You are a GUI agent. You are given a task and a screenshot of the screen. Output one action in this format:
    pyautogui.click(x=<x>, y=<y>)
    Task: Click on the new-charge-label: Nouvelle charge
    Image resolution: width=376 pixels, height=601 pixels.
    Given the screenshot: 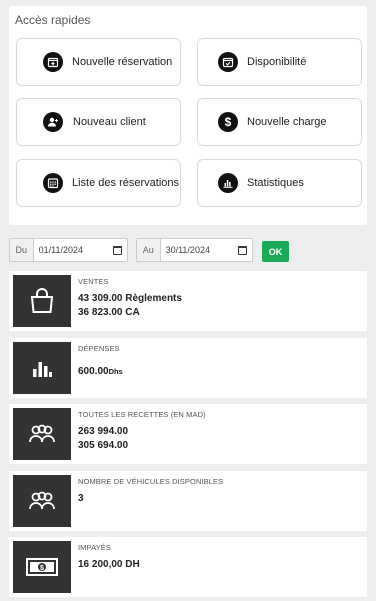 What is the action you would take?
    pyautogui.click(x=287, y=122)
    